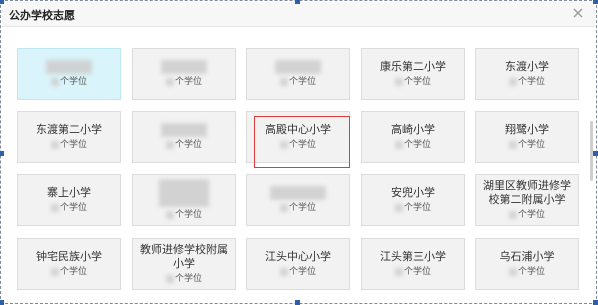 Image resolution: width=598 pixels, height=305 pixels. What do you see at coordinates (302, 142) in the screenshot?
I see `highlighted-school-outline` at bounding box center [302, 142].